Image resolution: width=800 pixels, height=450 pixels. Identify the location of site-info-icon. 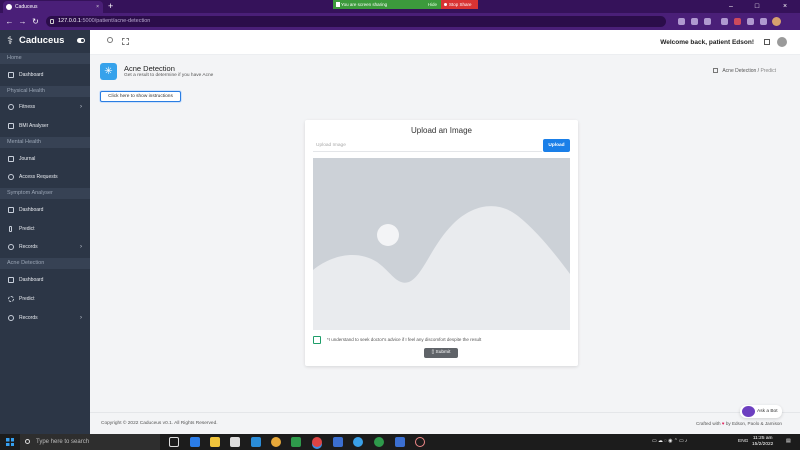
(52, 21).